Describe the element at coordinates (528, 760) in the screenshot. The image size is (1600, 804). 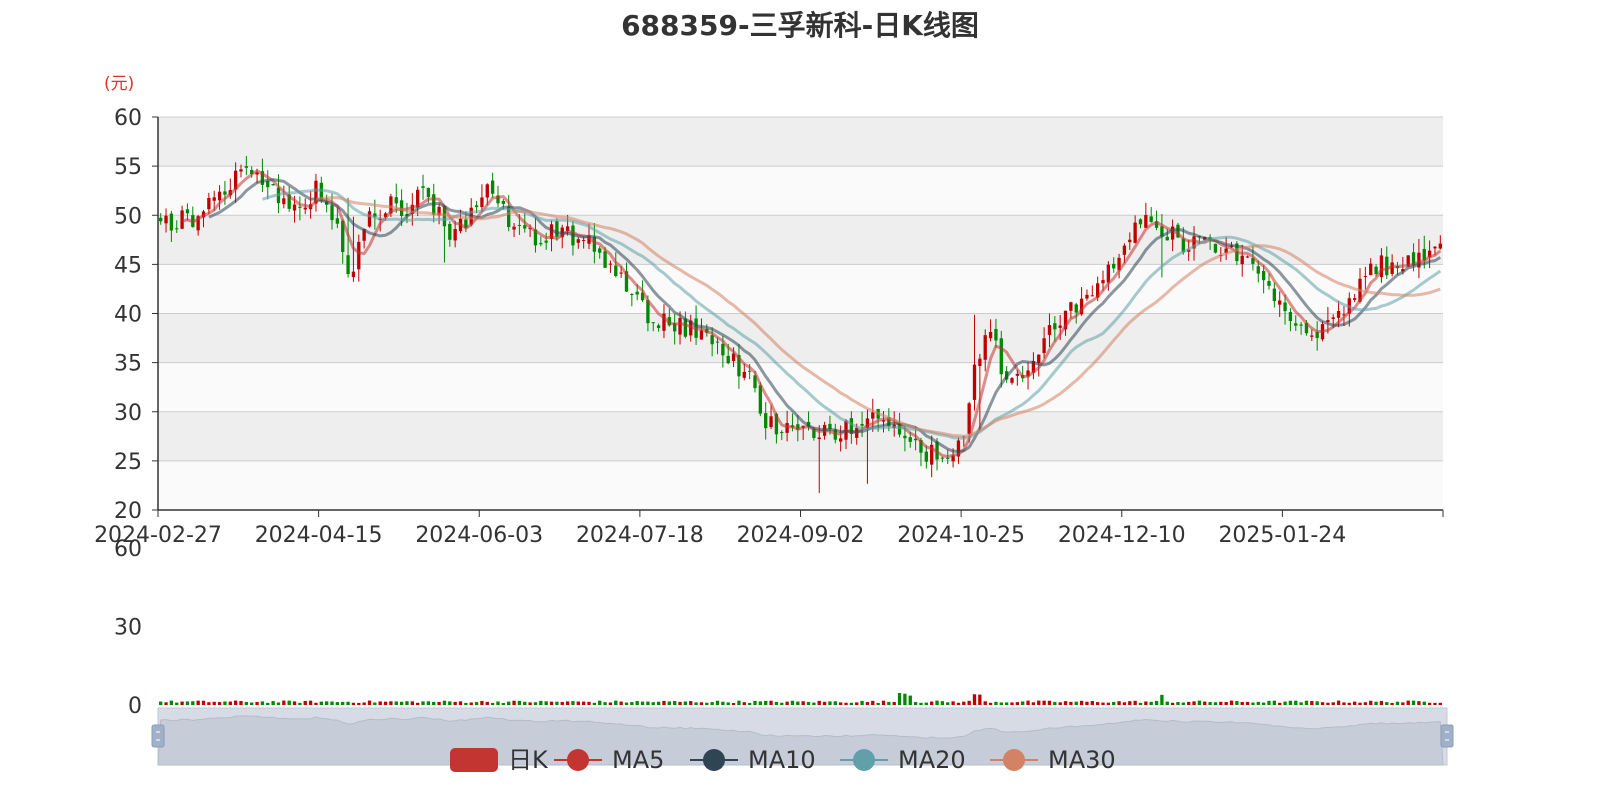
I see `legend-label-日K: 日K` at that location.